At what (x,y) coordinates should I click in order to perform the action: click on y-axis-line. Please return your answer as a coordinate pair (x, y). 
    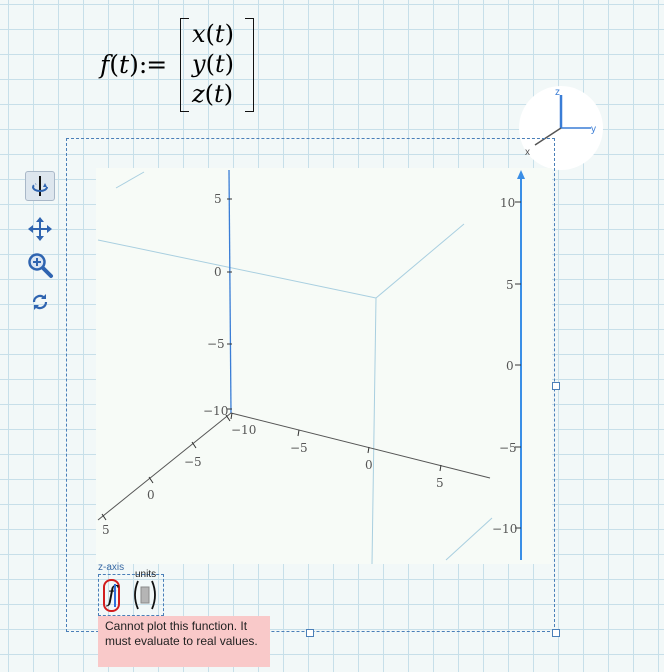
    Looking at the image, I should click on (360, 445).